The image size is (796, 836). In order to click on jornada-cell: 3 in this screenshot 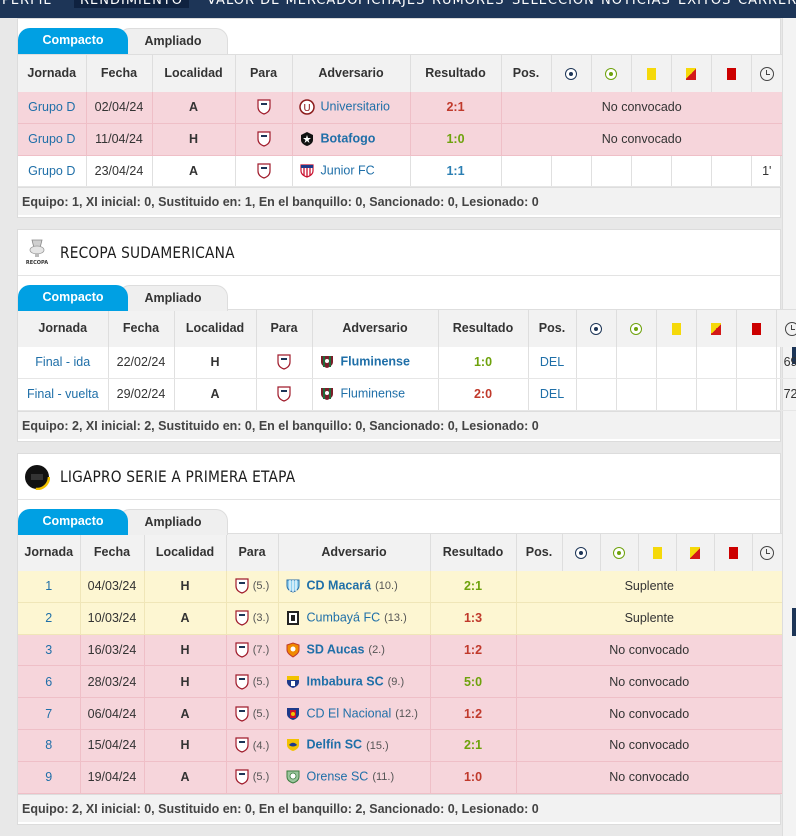, I will do `click(49, 650)`.